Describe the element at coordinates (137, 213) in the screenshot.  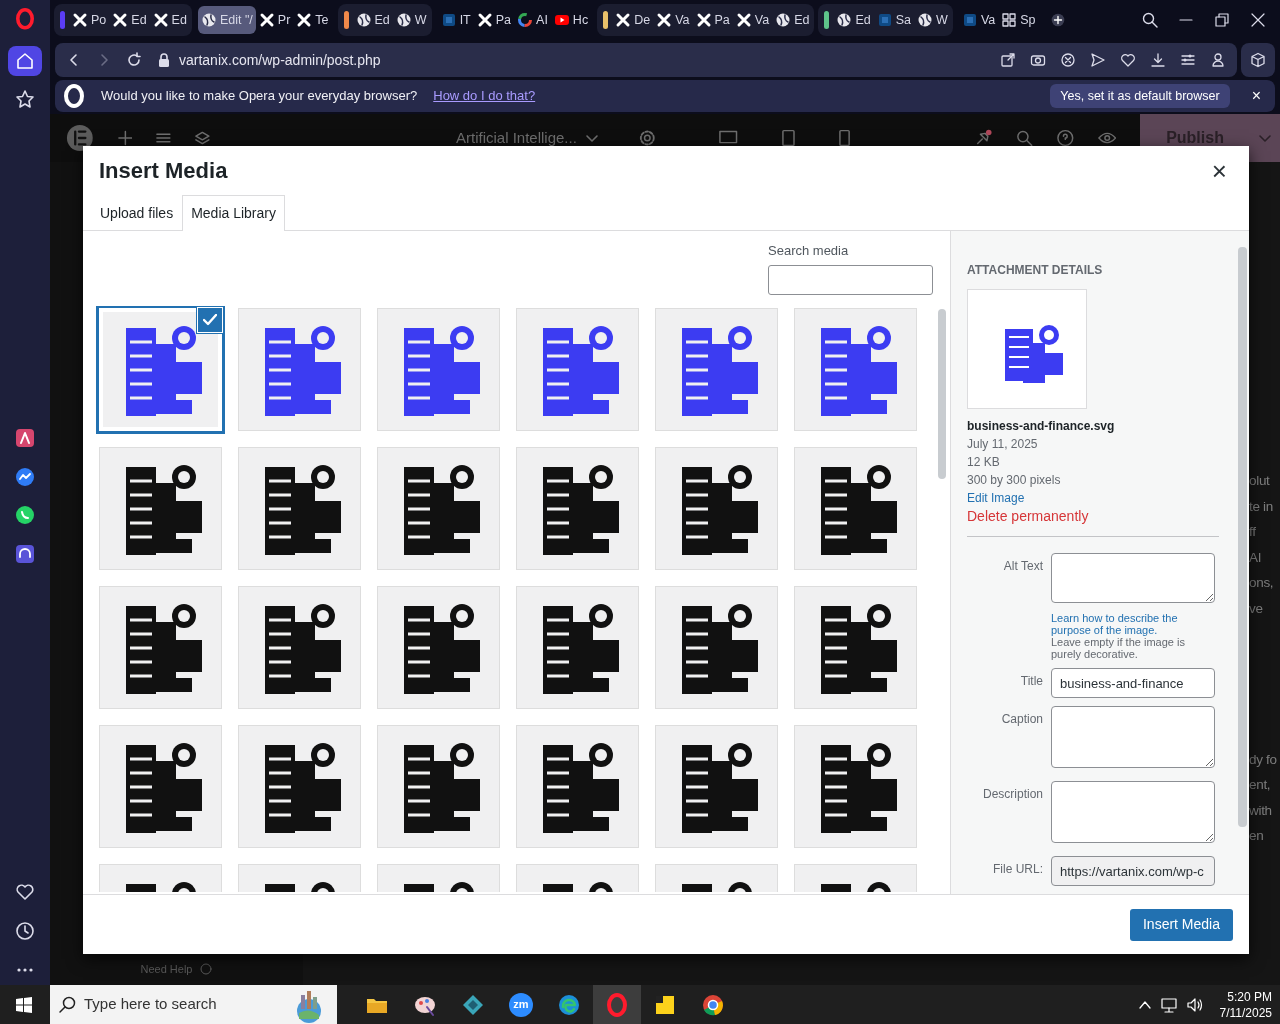
I see `modal-tab: Upload files` at that location.